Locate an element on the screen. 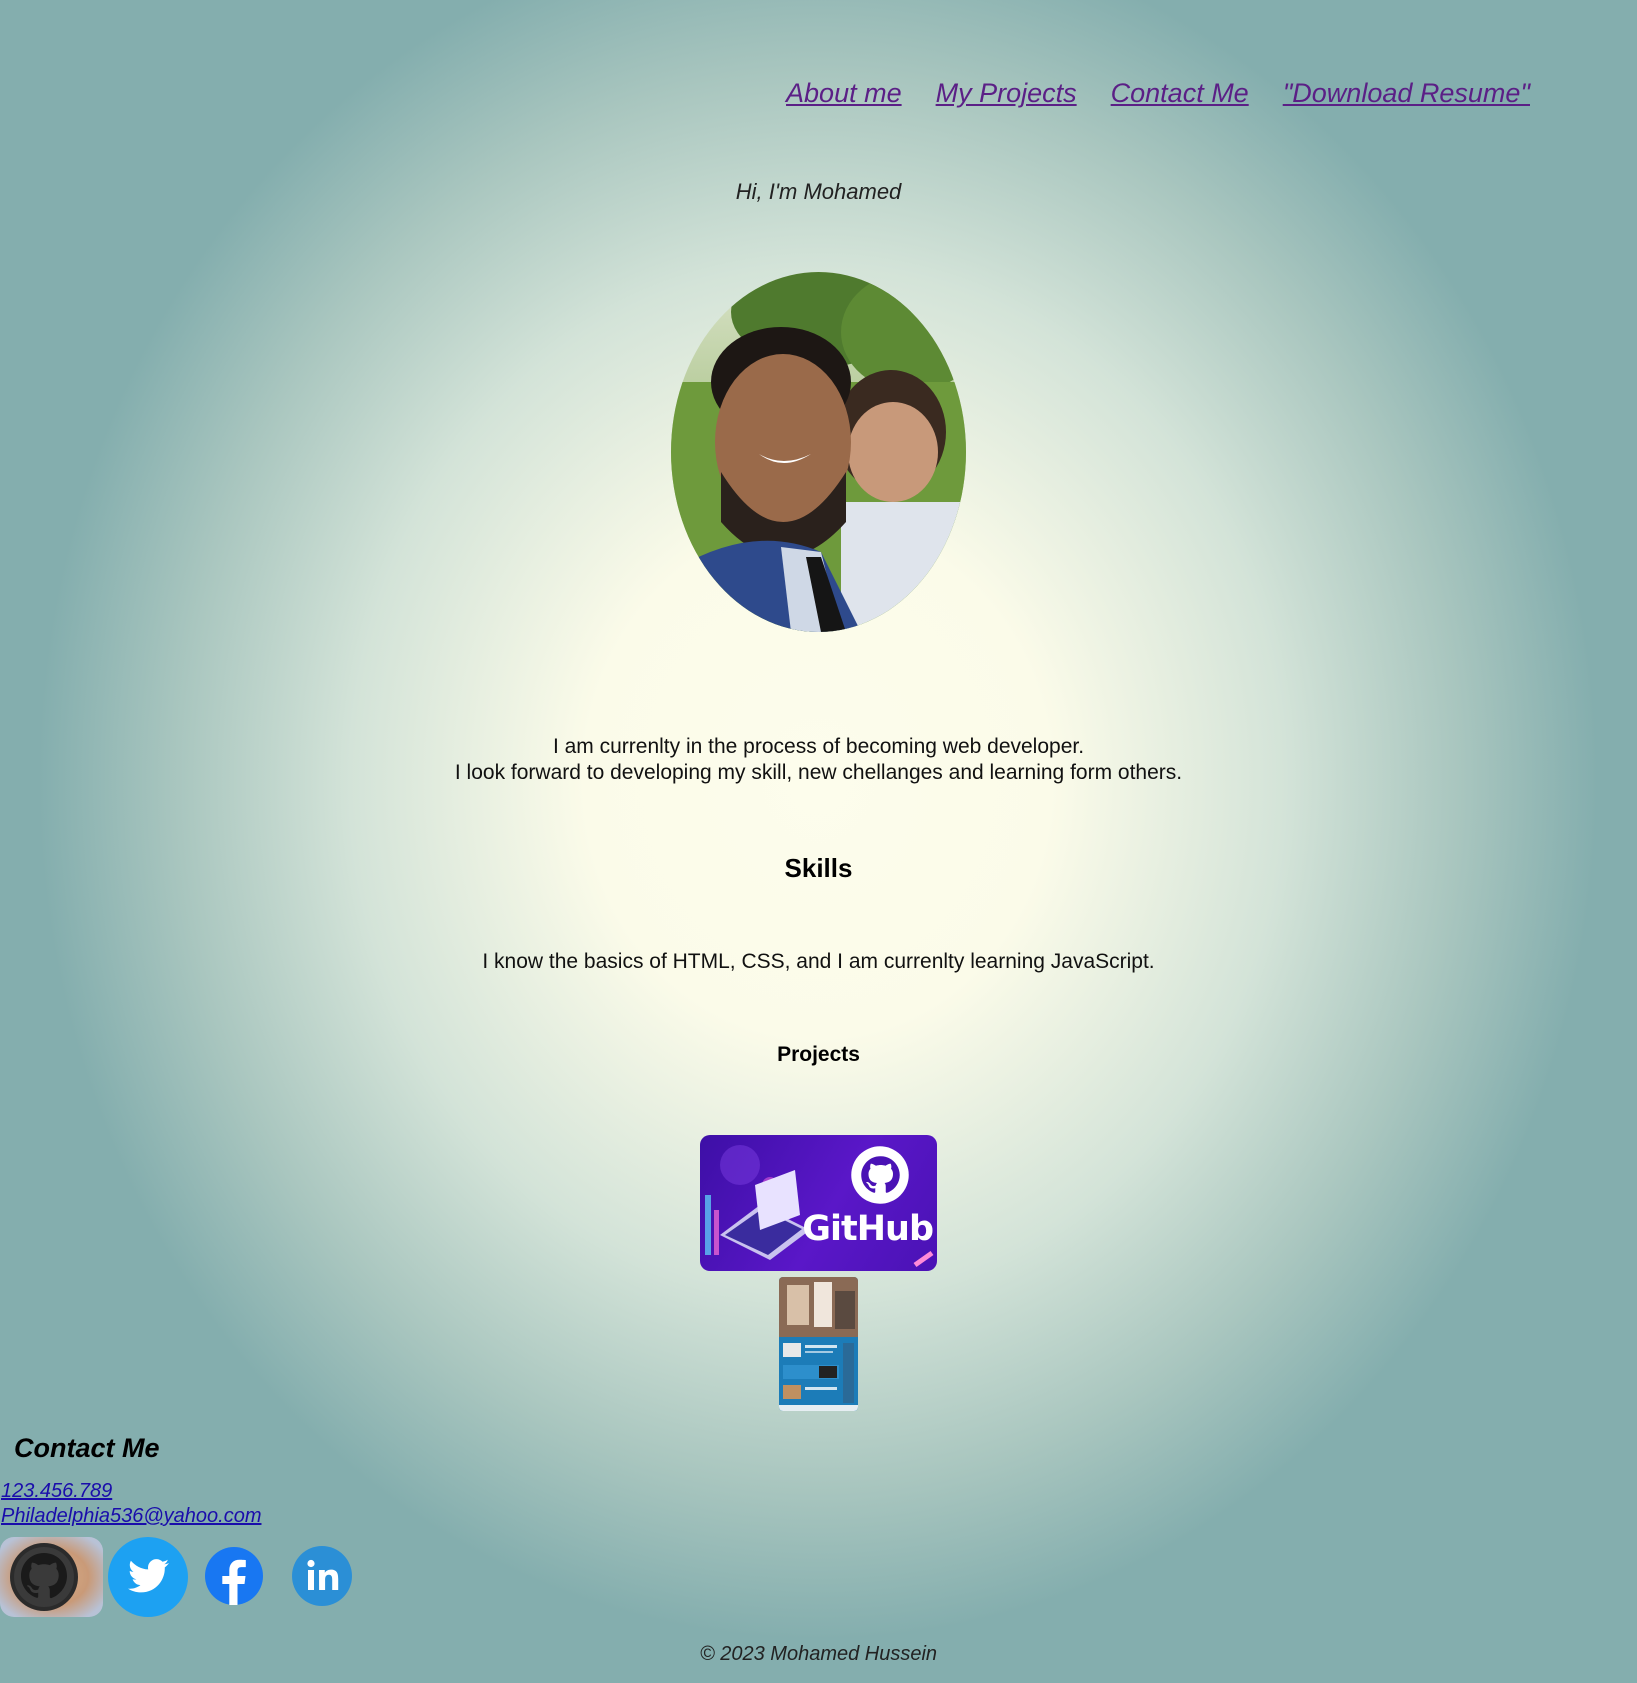 This screenshot has width=1637, height=1683. linkedin-social-link is located at coordinates (322, 1576).